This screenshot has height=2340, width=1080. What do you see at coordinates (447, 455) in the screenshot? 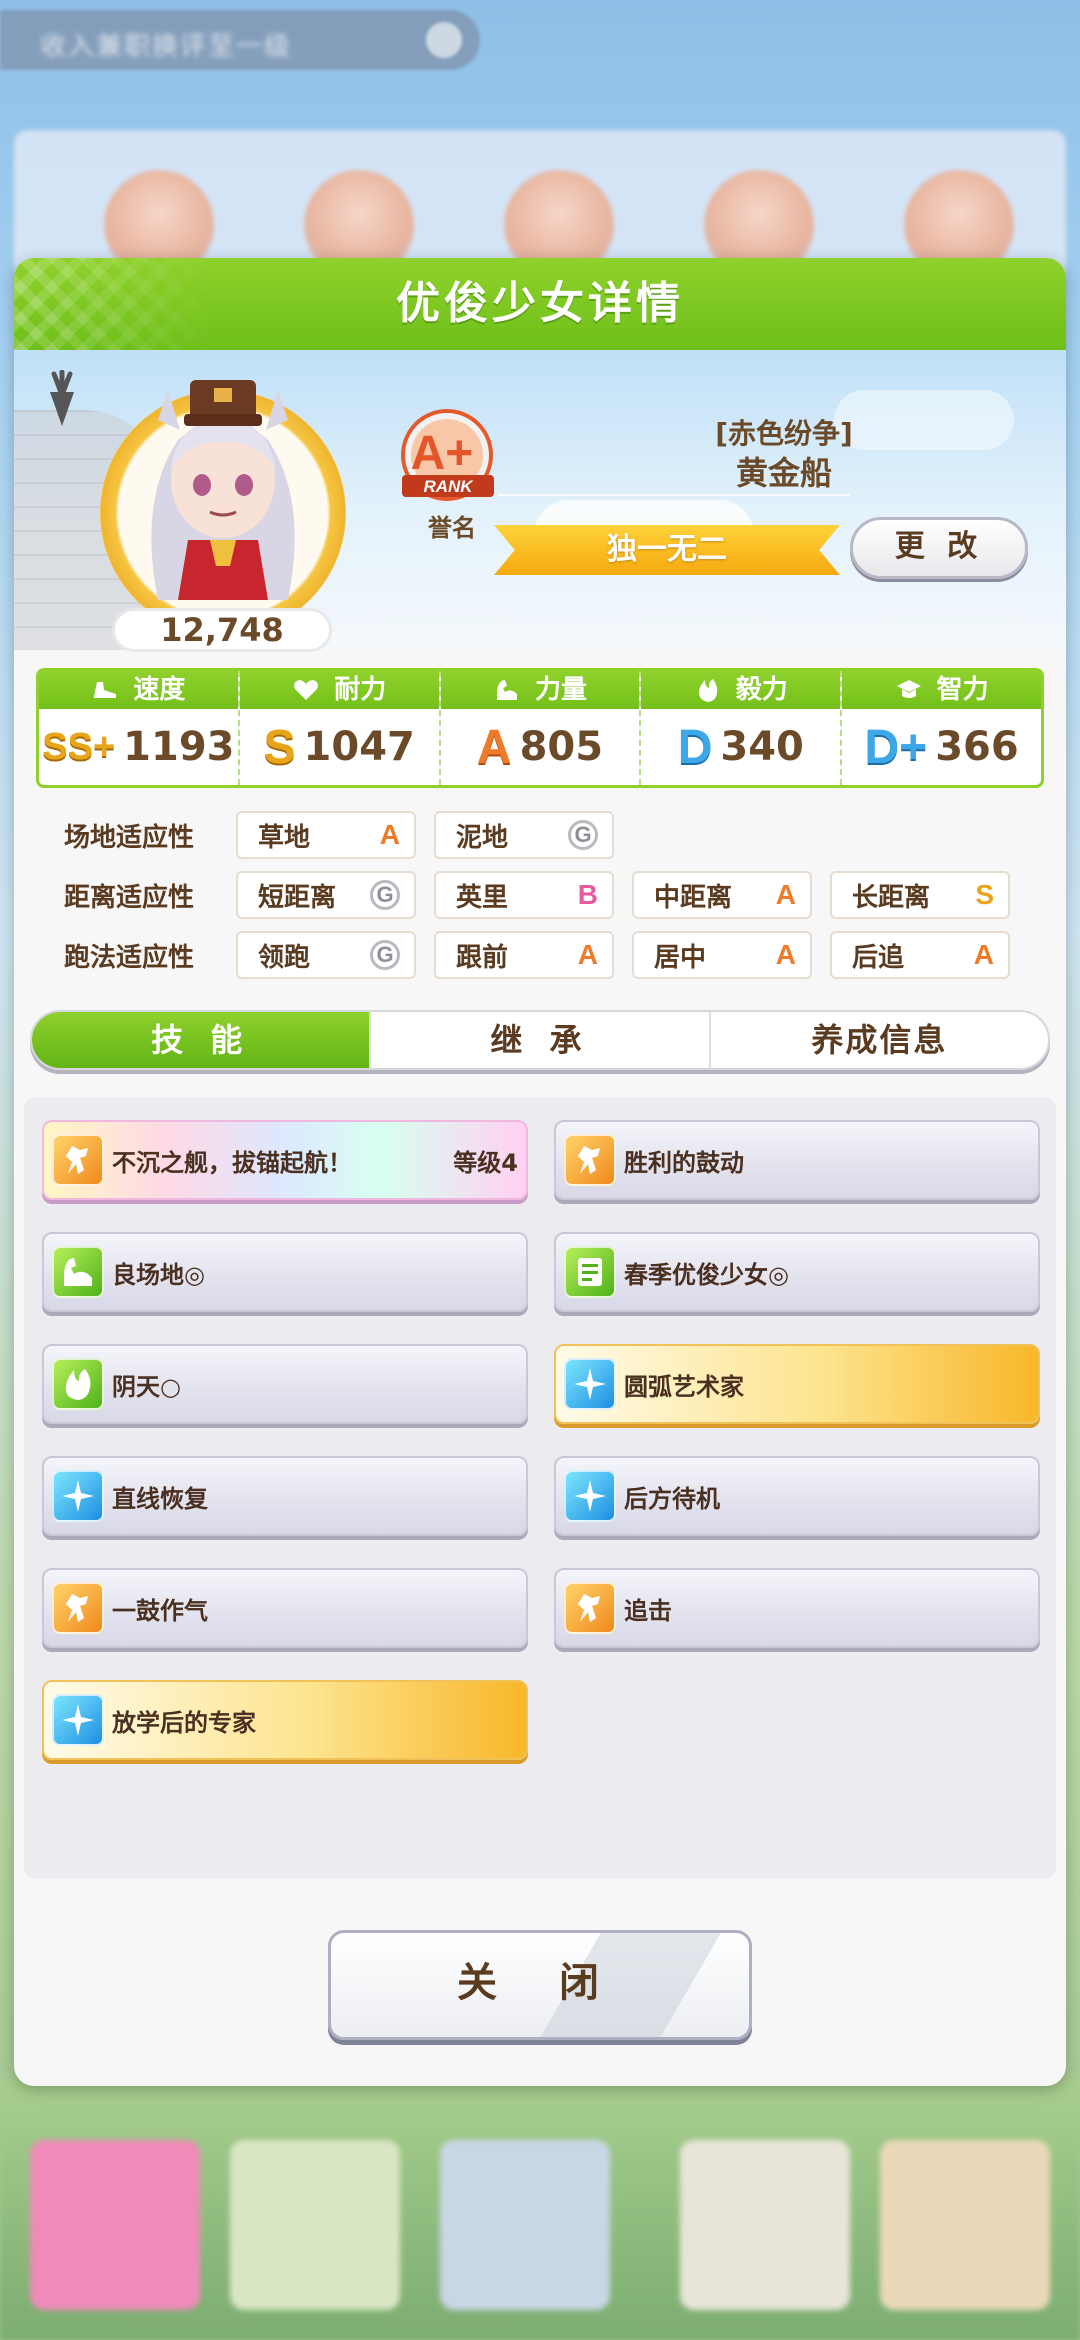
I see `rank-badge: A+ RANK` at bounding box center [447, 455].